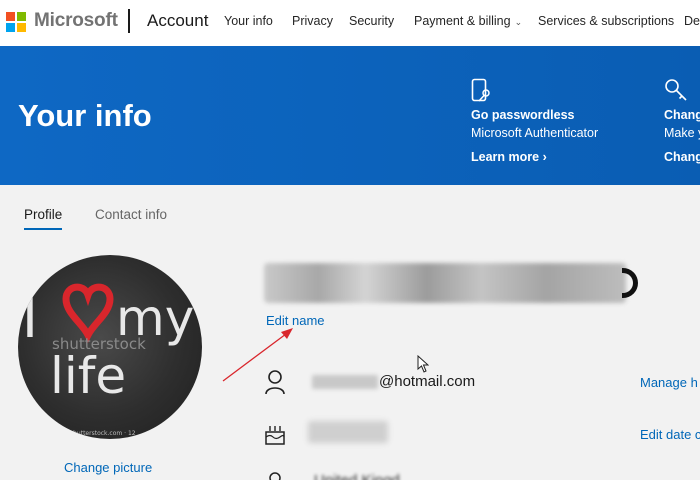  I want to click on nav-link-payment-billing: Payment & billing ⌄, so click(468, 21).